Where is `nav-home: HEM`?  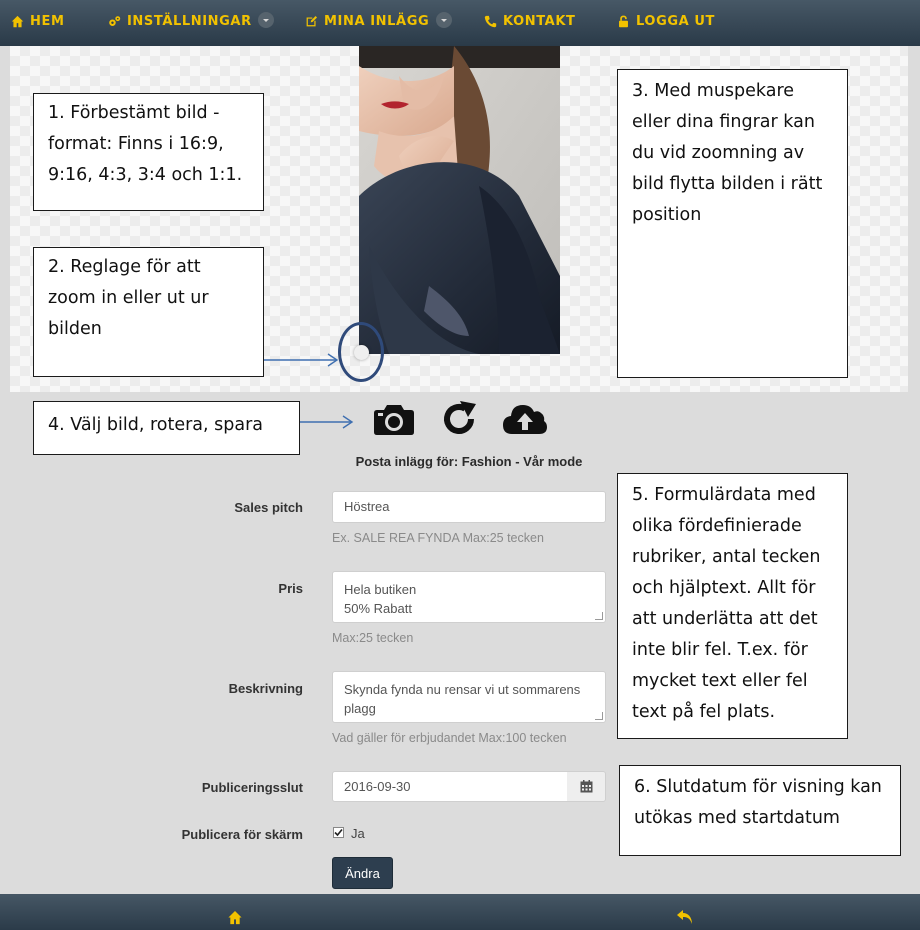 nav-home: HEM is located at coordinates (38, 21).